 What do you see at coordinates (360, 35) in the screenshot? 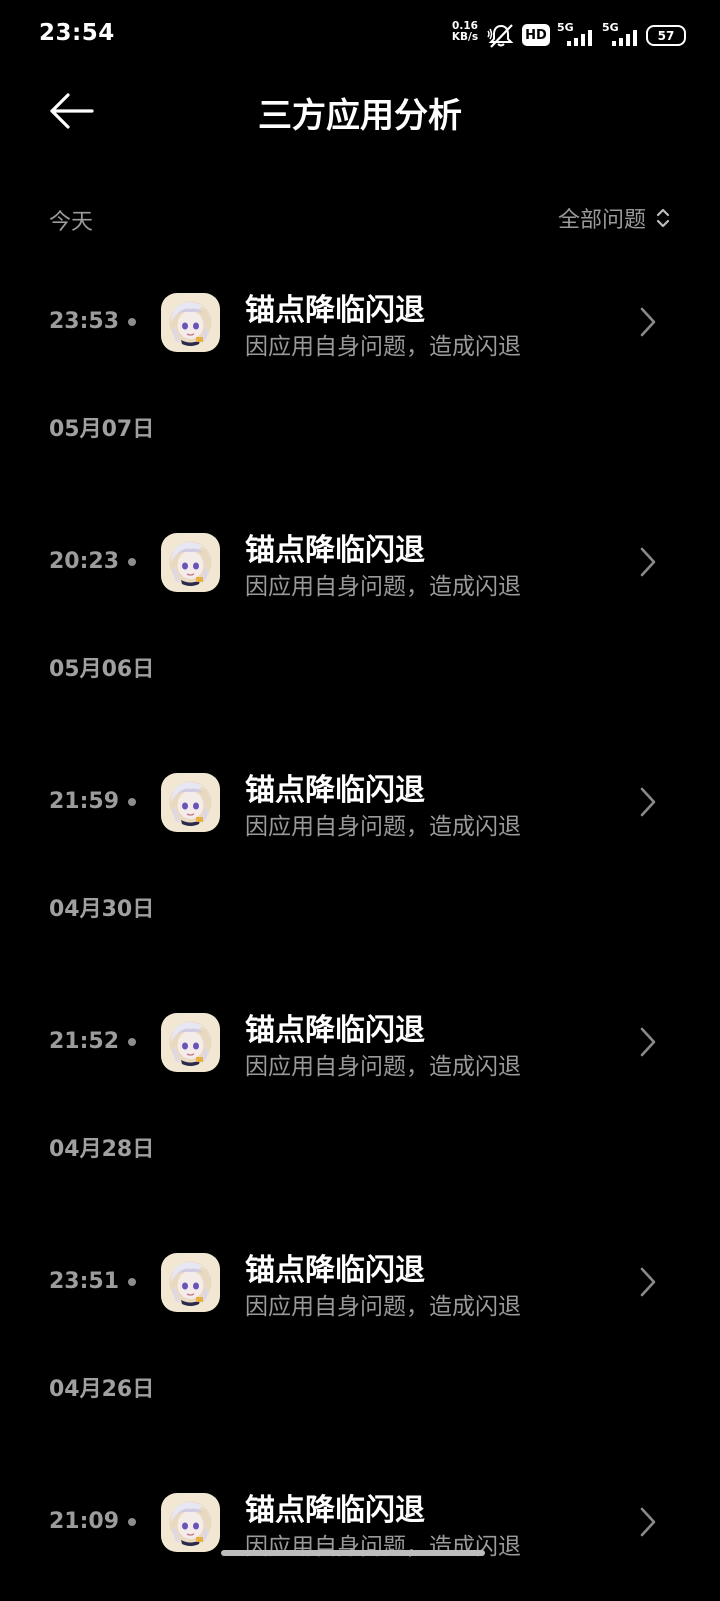
I see `status-bar: 23:54 0.16 KB/s HD 5G 5G 57` at bounding box center [360, 35].